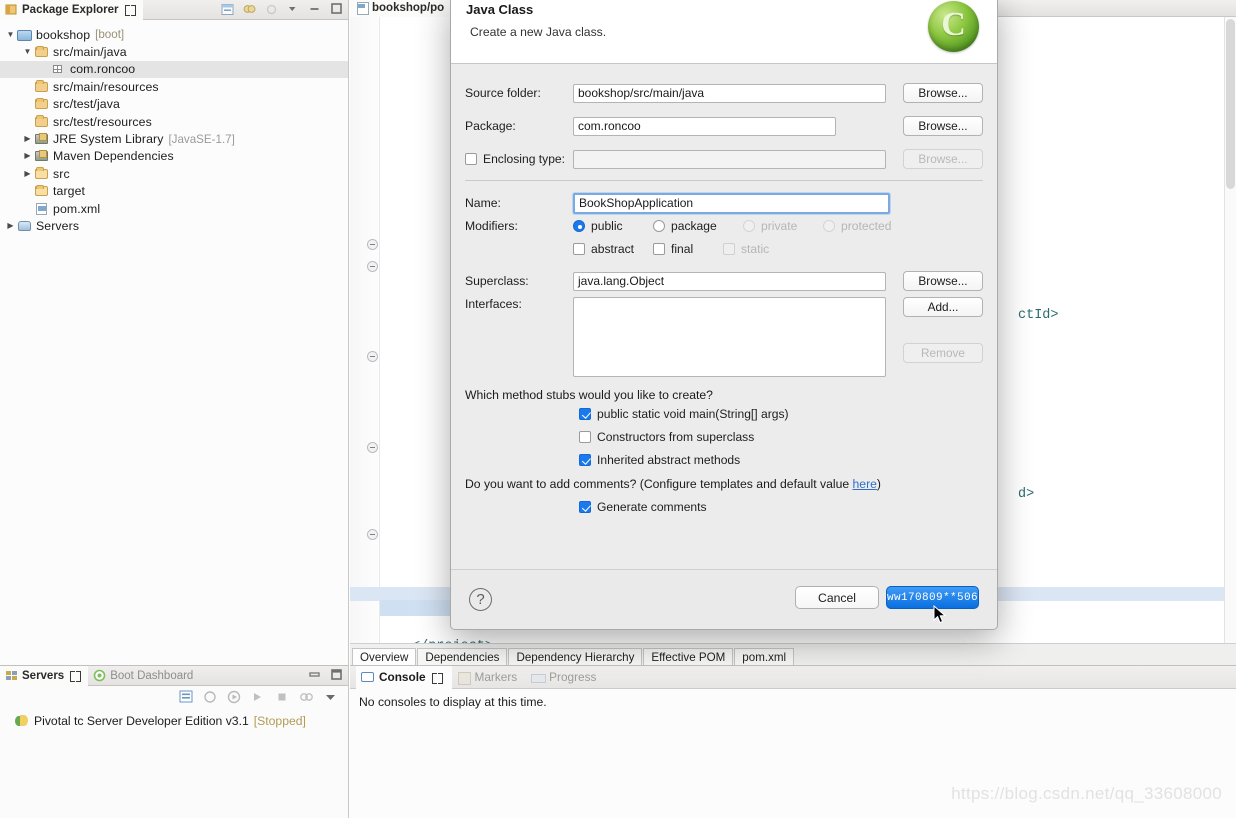 The width and height of the screenshot is (1236, 818). What do you see at coordinates (579, 226) in the screenshot?
I see `modifier-public-radio` at bounding box center [579, 226].